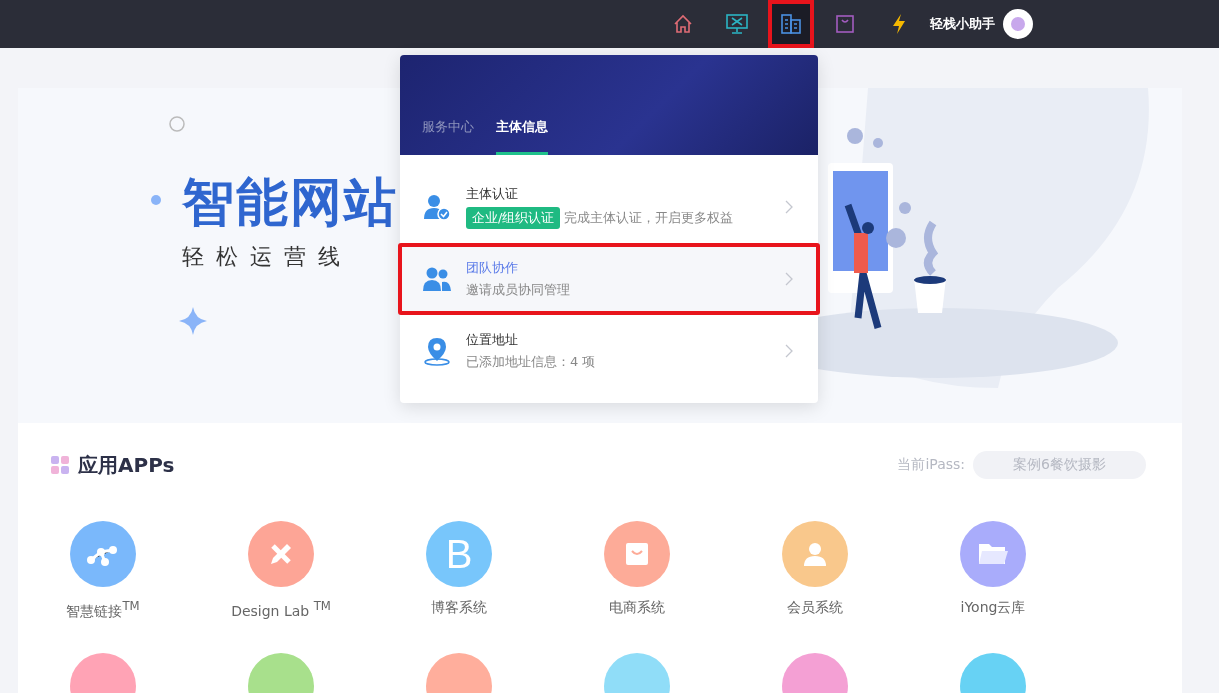  What do you see at coordinates (193, 321) in the screenshot?
I see `sparkle-icon` at bounding box center [193, 321].